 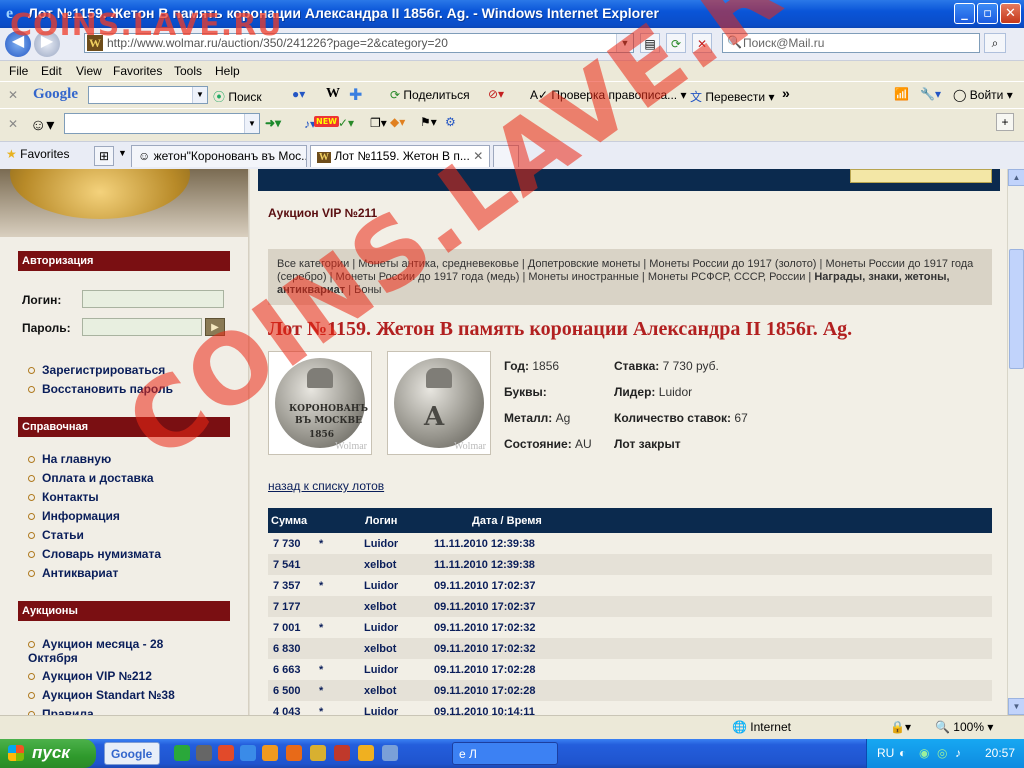 I want to click on scroll-thumb, so click(x=1016, y=309).